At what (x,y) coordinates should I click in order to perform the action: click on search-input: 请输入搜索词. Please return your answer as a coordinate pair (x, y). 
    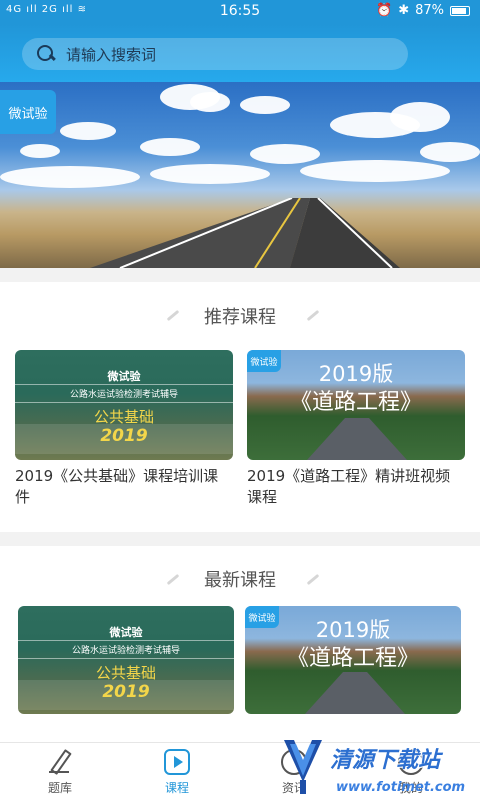
    Looking at the image, I should click on (215, 54).